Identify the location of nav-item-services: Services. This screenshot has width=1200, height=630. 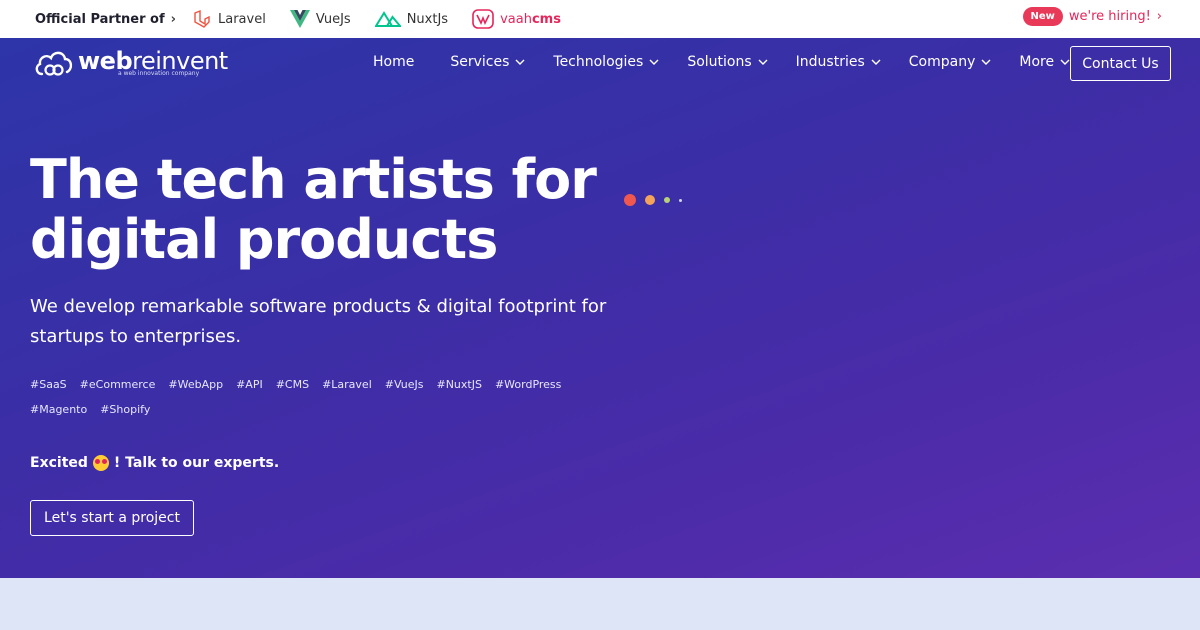
(487, 62).